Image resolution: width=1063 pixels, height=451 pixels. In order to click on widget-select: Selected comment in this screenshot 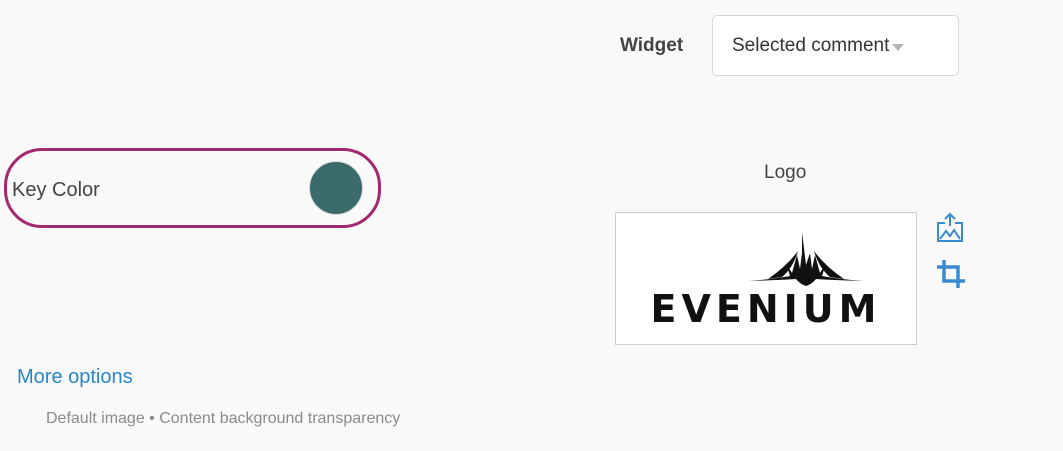, I will do `click(835, 45)`.